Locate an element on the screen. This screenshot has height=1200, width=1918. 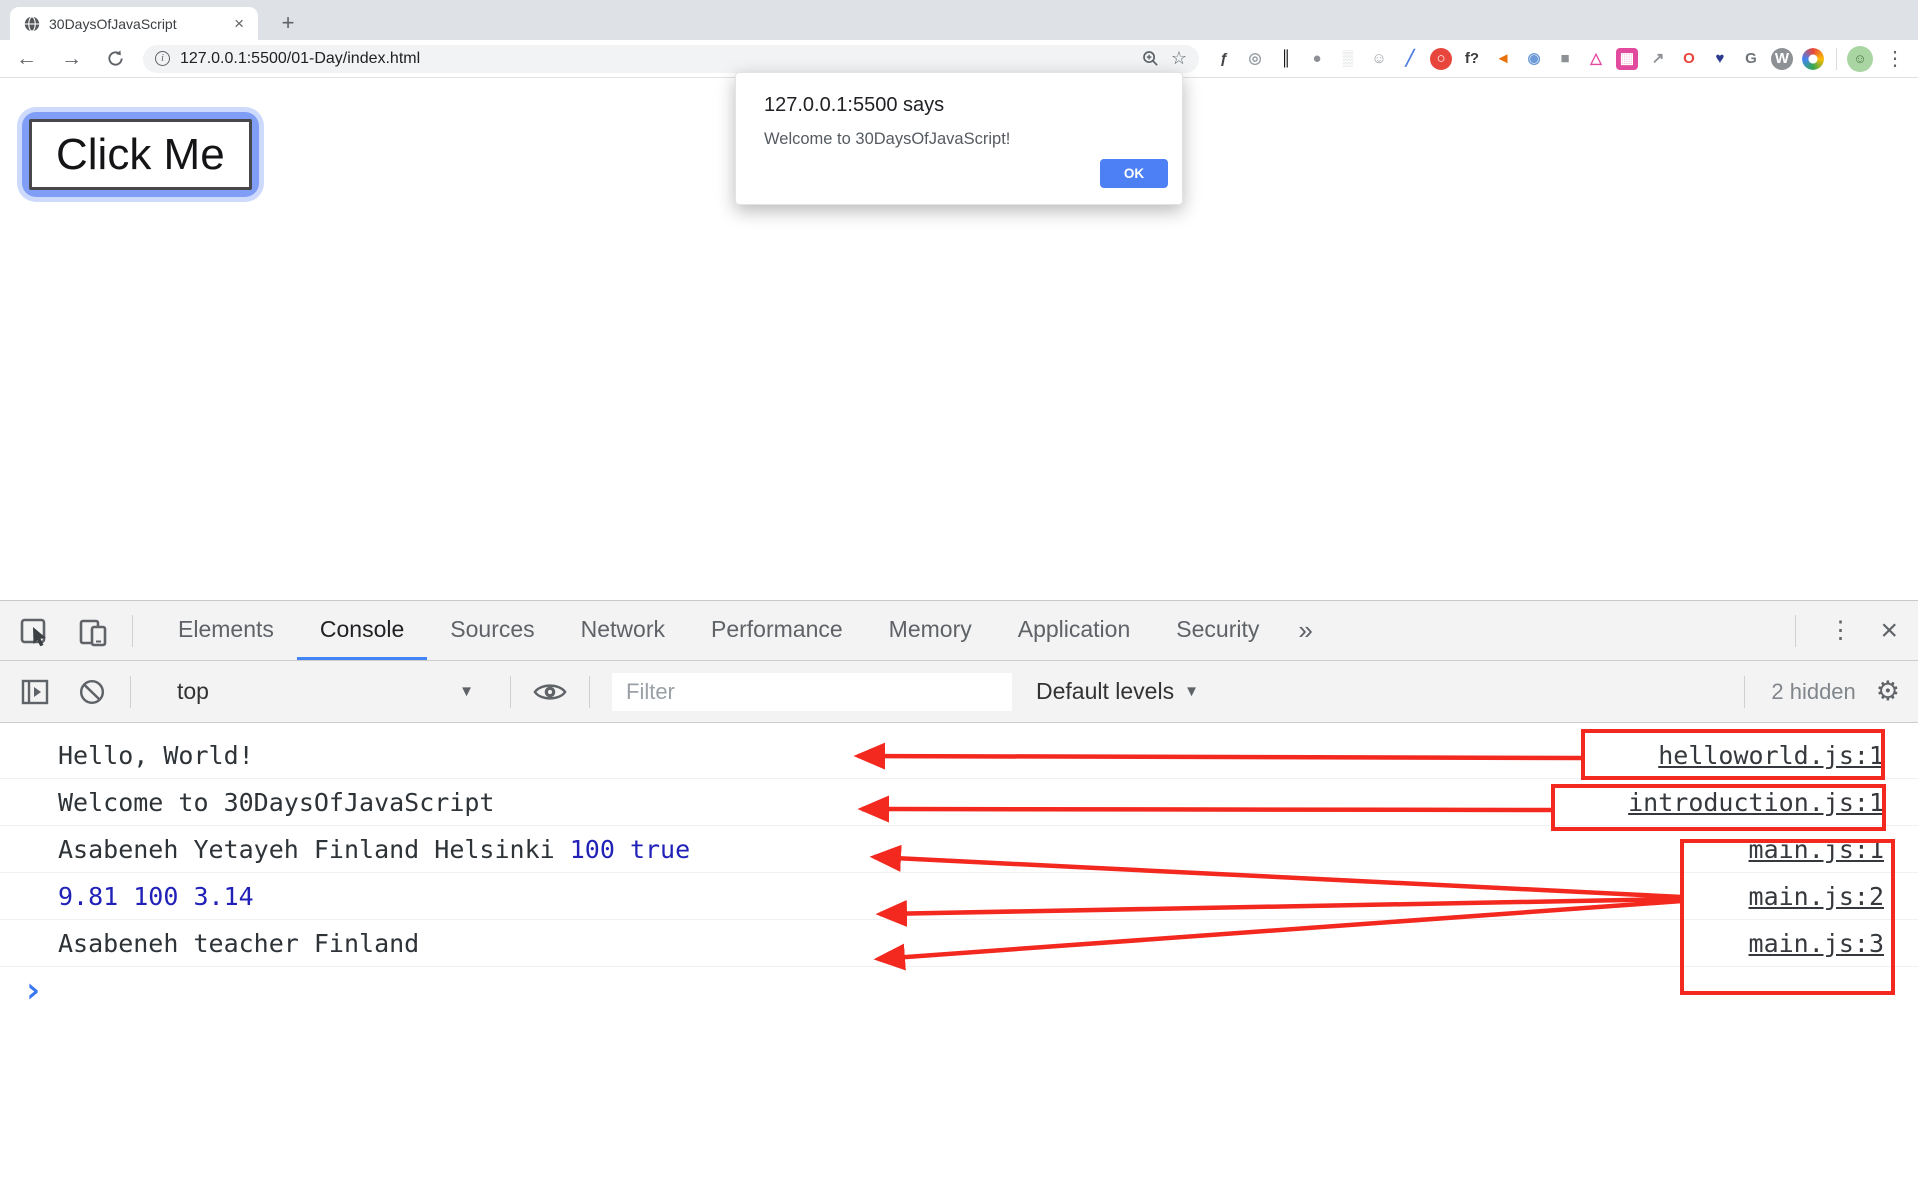
address-bar: i 127.0.0.1:5500/01-Day/index.html ☆ is located at coordinates (671, 58).